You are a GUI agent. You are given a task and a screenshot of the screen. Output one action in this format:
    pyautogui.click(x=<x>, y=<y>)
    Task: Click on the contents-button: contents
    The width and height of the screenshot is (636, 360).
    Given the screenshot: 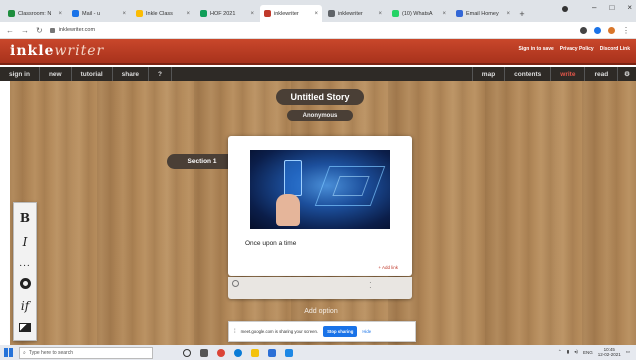 What is the action you would take?
    pyautogui.click(x=527, y=74)
    